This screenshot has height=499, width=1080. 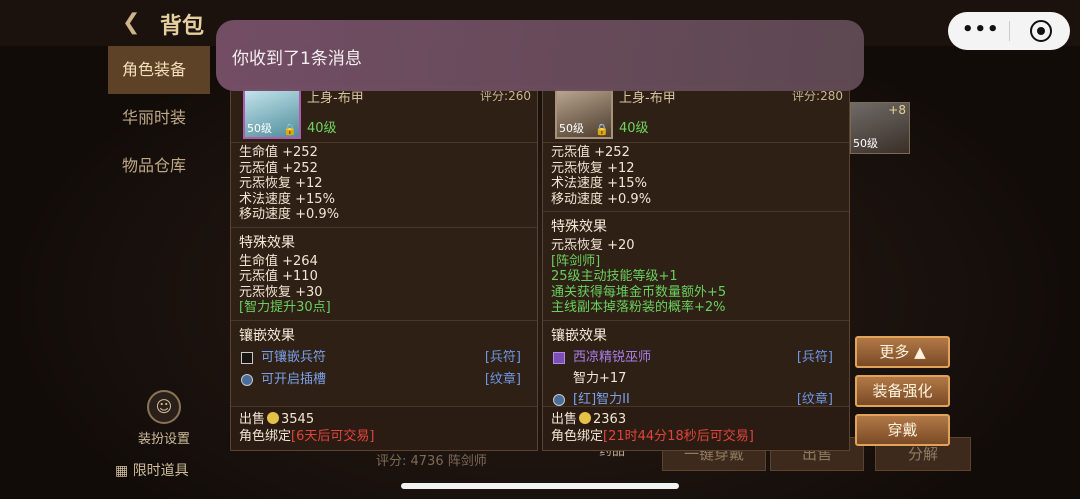 I want to click on capsule-divider, so click(x=1009, y=31).